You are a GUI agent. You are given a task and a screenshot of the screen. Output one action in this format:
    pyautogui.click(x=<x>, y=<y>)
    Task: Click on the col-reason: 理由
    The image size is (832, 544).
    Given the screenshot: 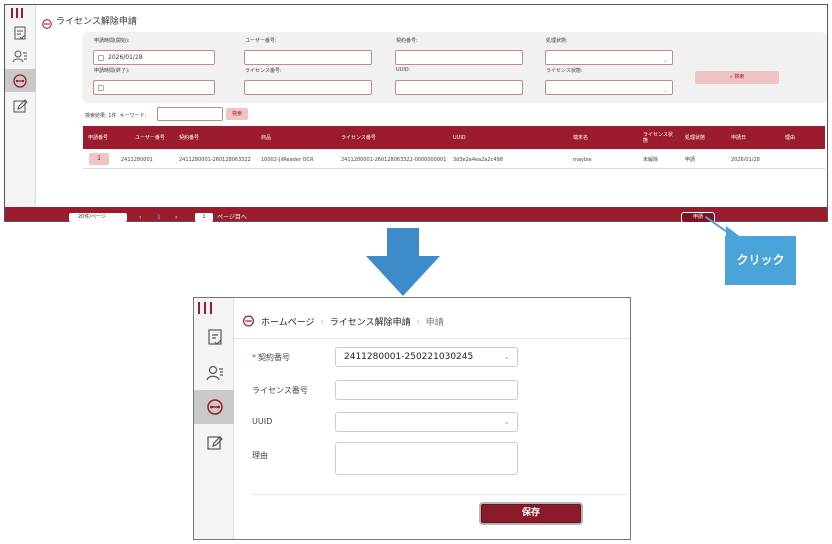 What is the action you would take?
    pyautogui.click(x=790, y=137)
    